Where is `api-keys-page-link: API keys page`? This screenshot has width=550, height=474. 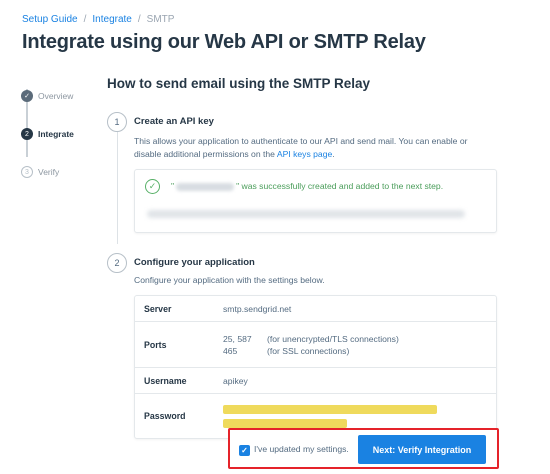 api-keys-page-link: API keys page is located at coordinates (304, 154).